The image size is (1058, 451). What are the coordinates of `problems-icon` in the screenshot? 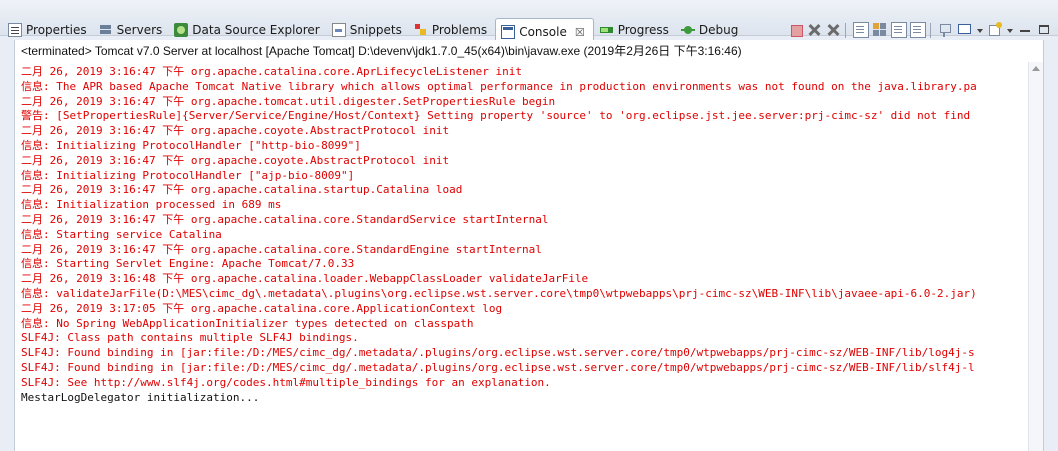 It's located at (421, 30).